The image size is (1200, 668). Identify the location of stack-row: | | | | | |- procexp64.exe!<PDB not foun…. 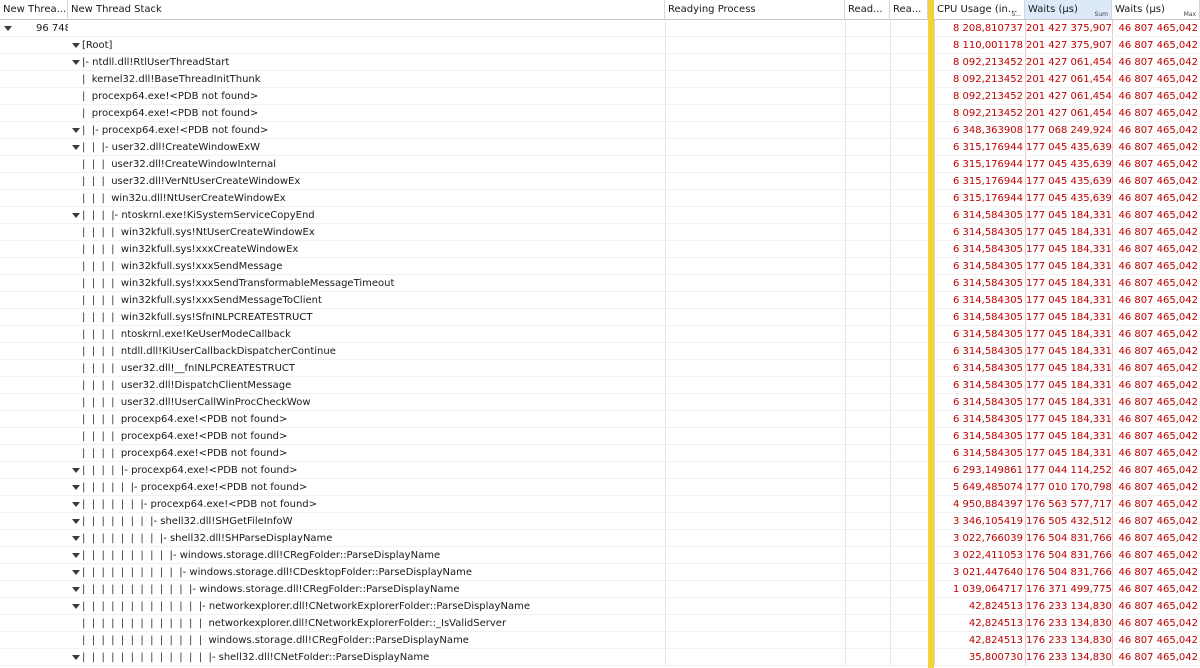
(600, 487).